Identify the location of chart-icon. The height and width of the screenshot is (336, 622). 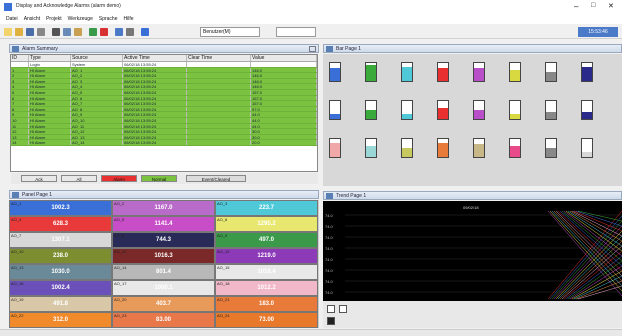
(119, 32).